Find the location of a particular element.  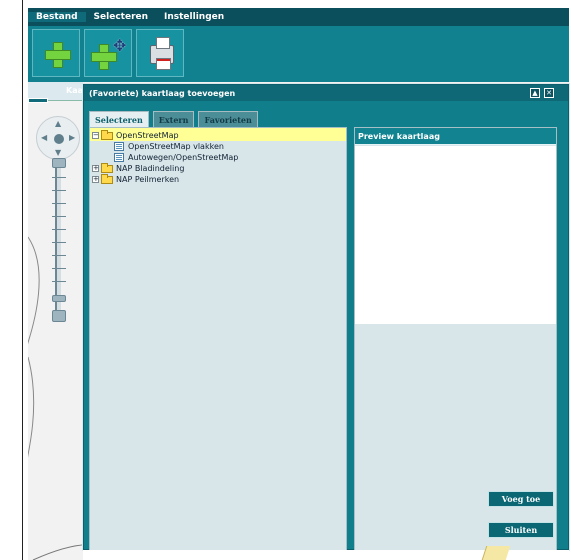

tab-extern: Extern is located at coordinates (173, 119).